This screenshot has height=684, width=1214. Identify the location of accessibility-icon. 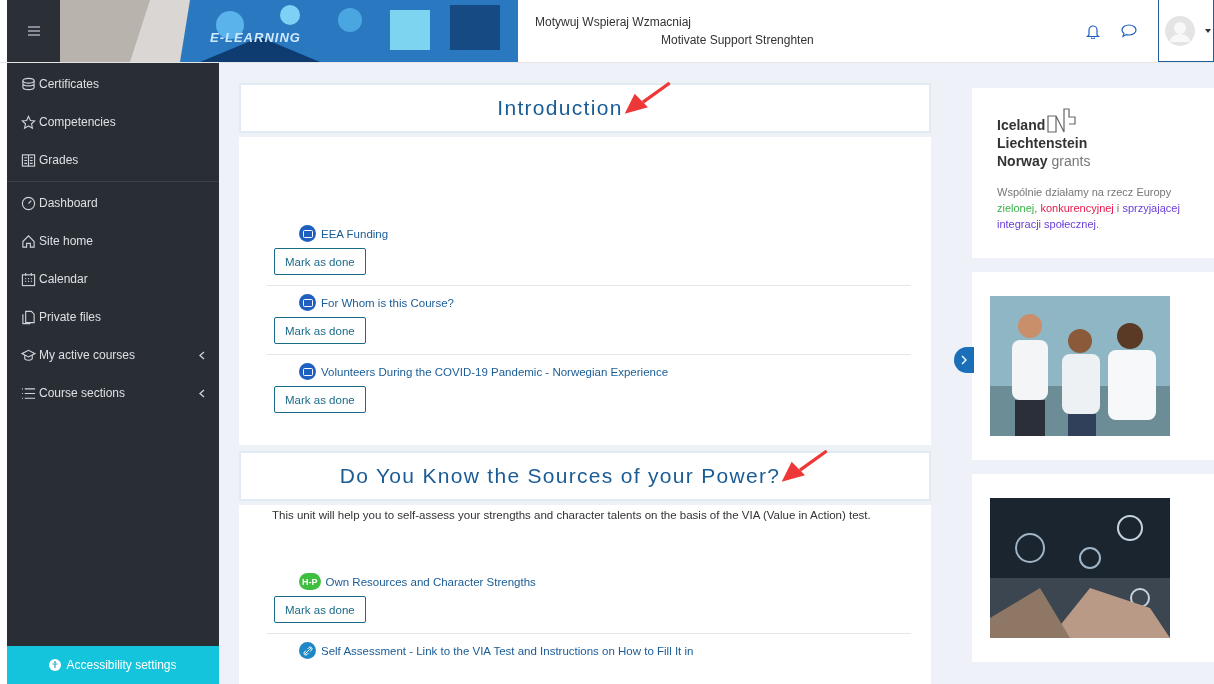
(55, 665).